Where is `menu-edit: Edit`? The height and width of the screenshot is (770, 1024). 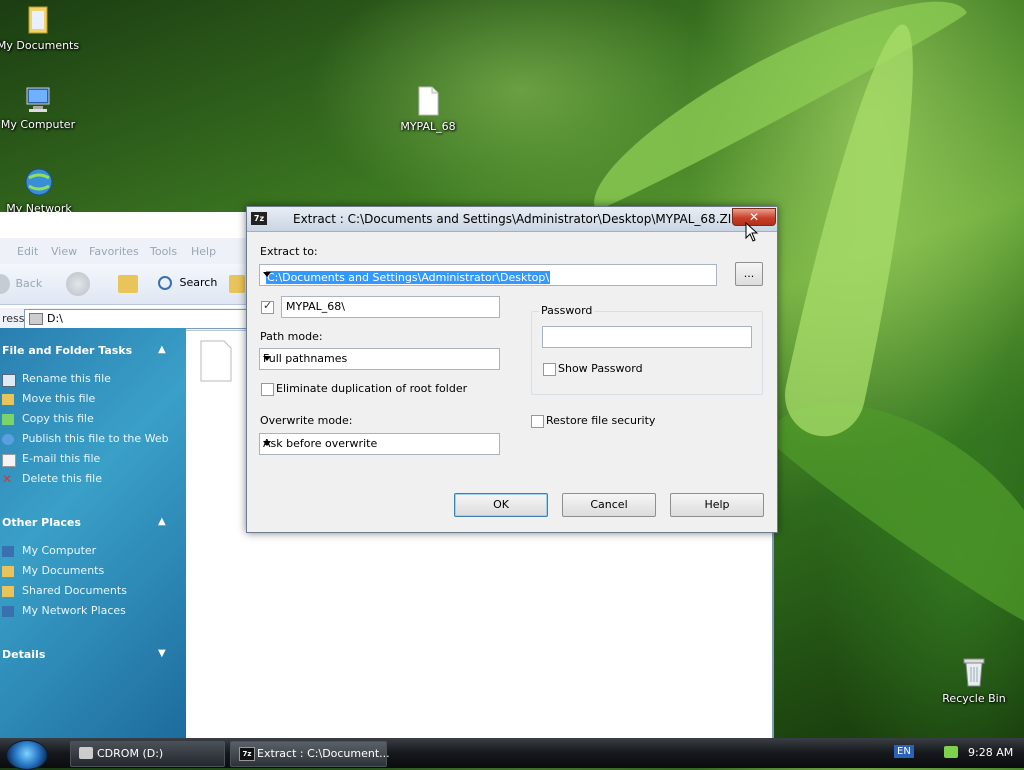
menu-edit: Edit is located at coordinates (27, 251).